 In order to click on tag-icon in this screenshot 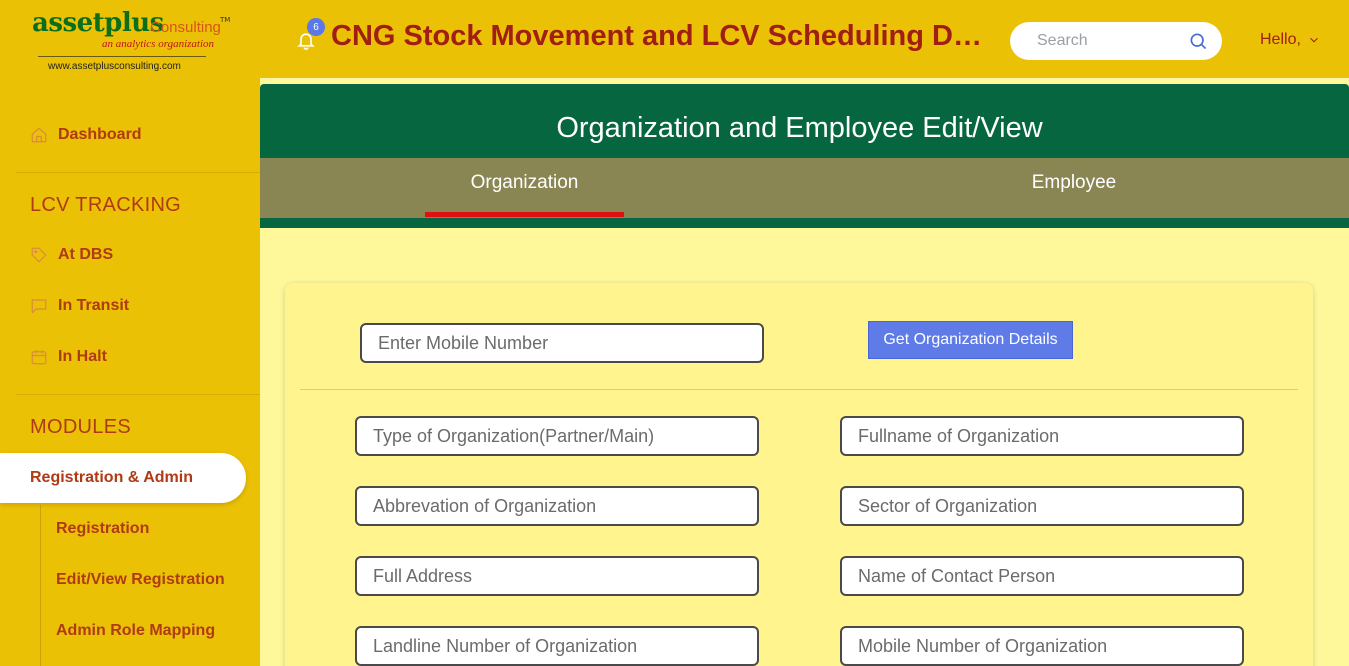, I will do `click(39, 255)`.